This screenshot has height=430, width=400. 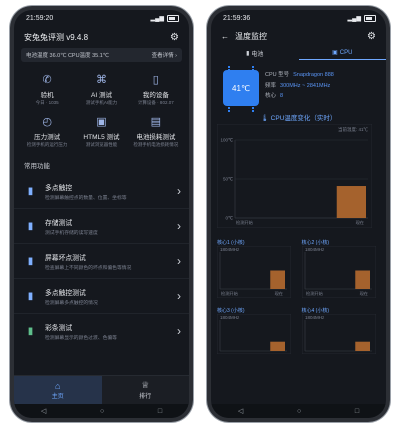 What do you see at coordinates (30, 331) in the screenshot?
I see `color-icon: ▮` at bounding box center [30, 331].